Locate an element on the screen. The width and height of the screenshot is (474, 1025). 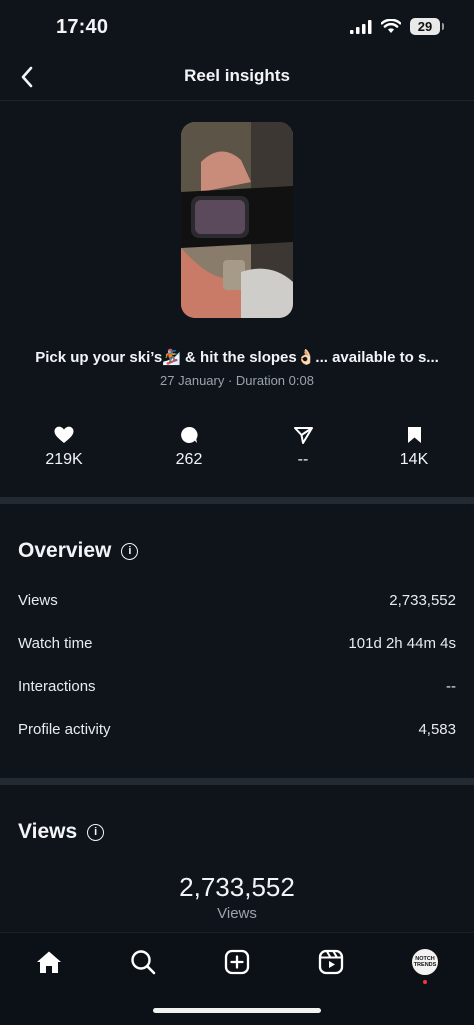
views-total: 2,733,552 is located at coordinates (237, 887).